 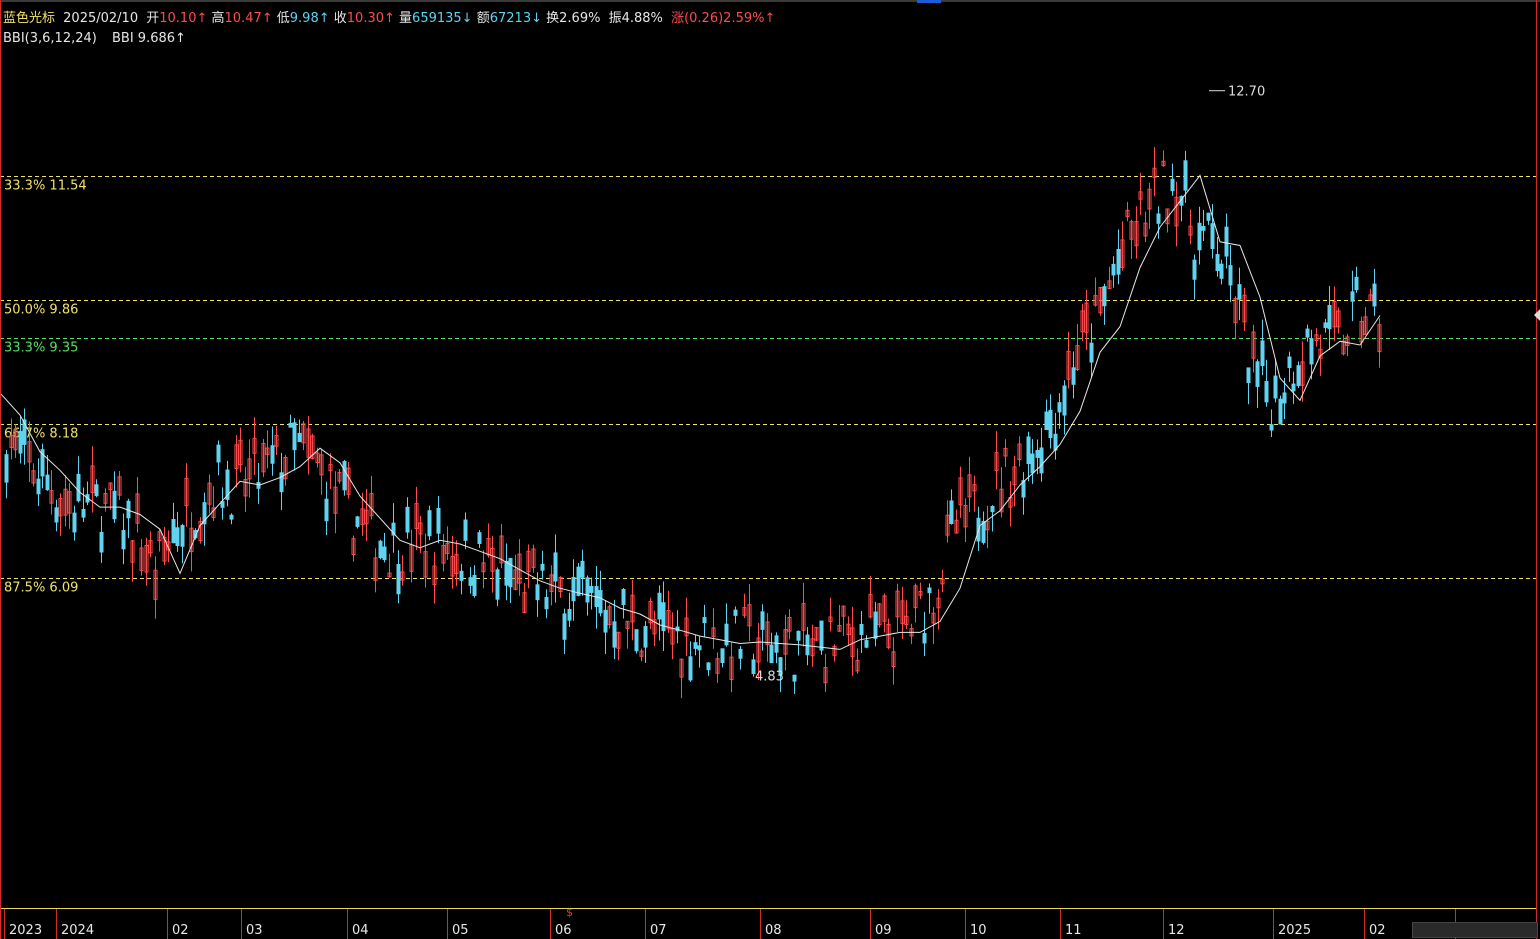 What do you see at coordinates (615, 18) in the screenshot?
I see `amplitude-label: 振` at bounding box center [615, 18].